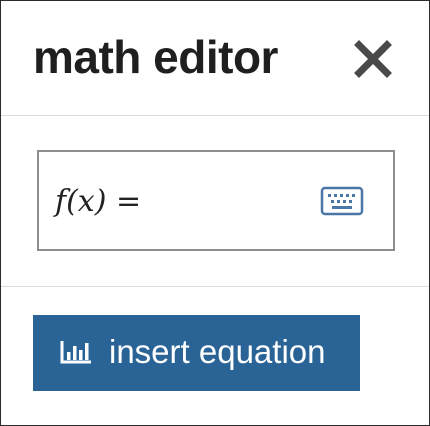  Describe the element at coordinates (75, 352) in the screenshot. I see `chart-bar-icon` at that location.